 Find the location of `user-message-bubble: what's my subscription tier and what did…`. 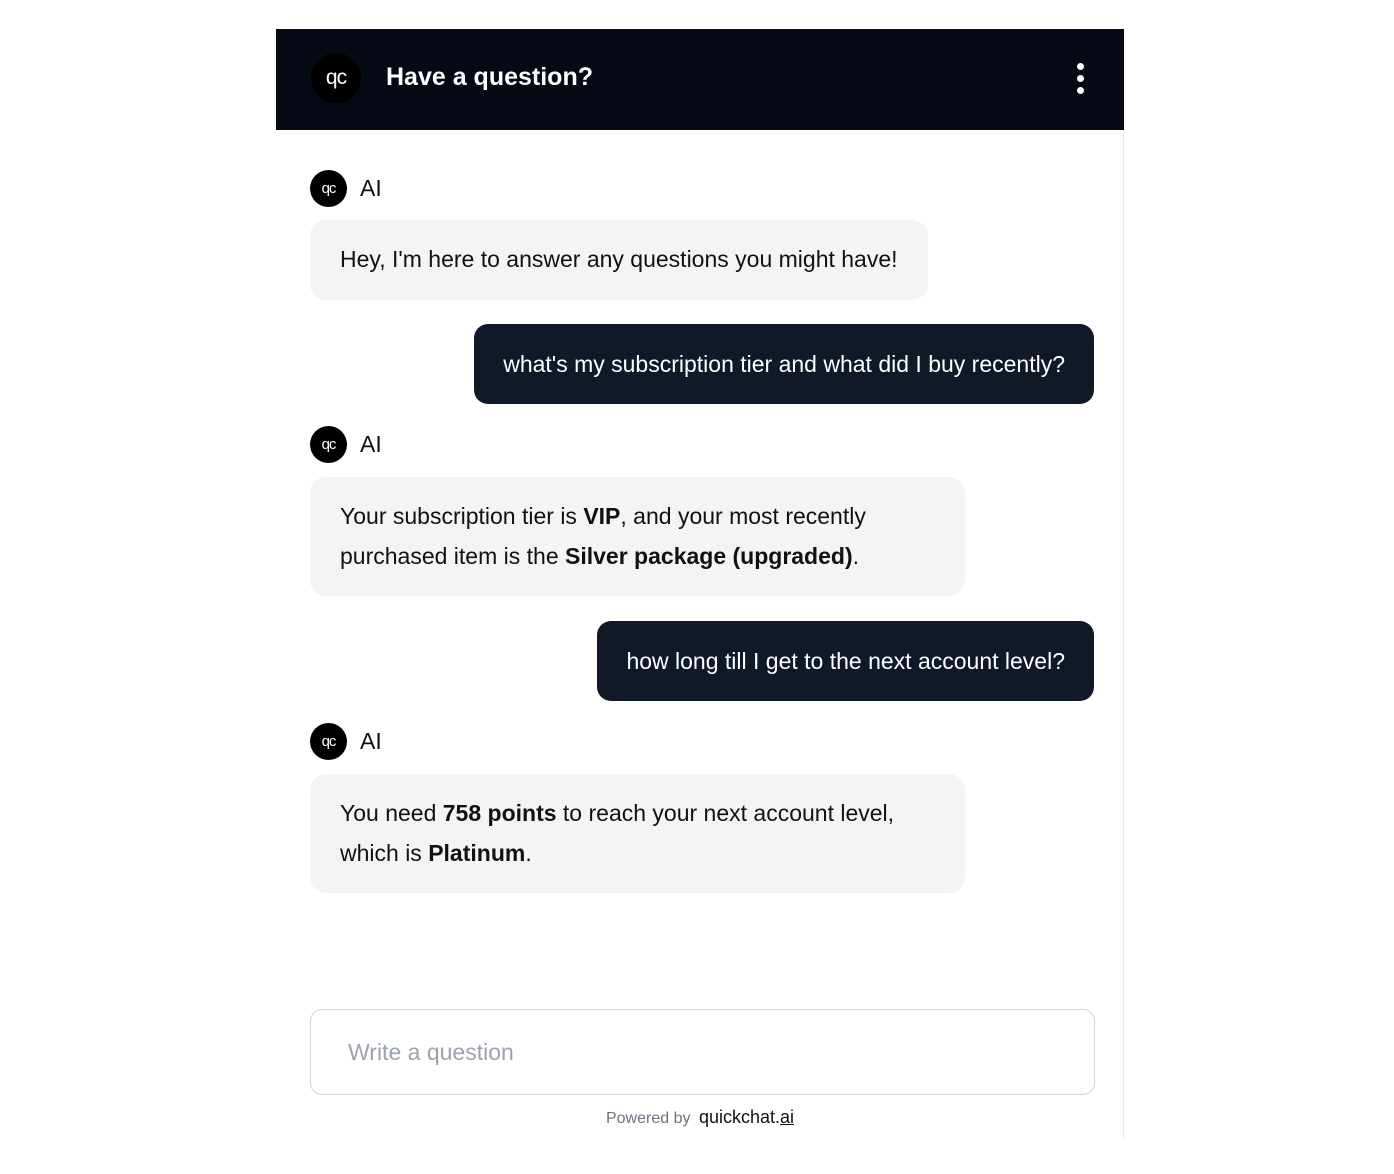

user-message-bubble: what's my subscription tier and what did… is located at coordinates (784, 364).